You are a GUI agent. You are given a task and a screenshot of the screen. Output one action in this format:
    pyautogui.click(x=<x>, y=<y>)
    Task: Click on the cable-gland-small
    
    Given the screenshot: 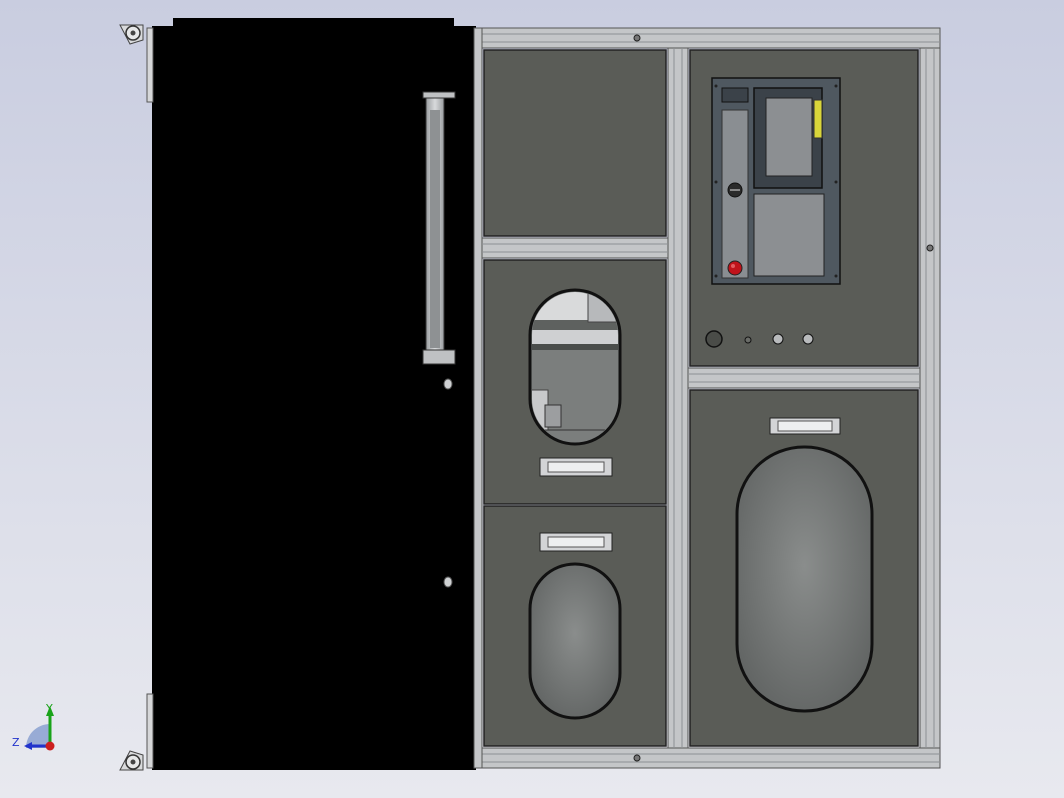 What is the action you would take?
    pyautogui.click(x=748, y=340)
    